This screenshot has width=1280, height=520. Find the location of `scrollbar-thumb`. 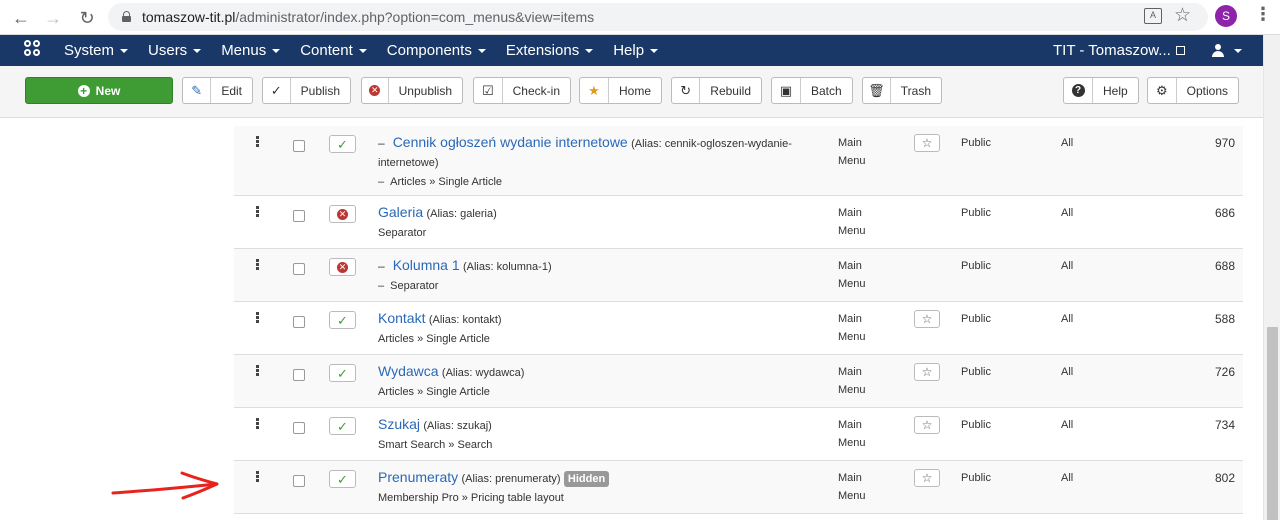

scrollbar-thumb is located at coordinates (1272, 423).